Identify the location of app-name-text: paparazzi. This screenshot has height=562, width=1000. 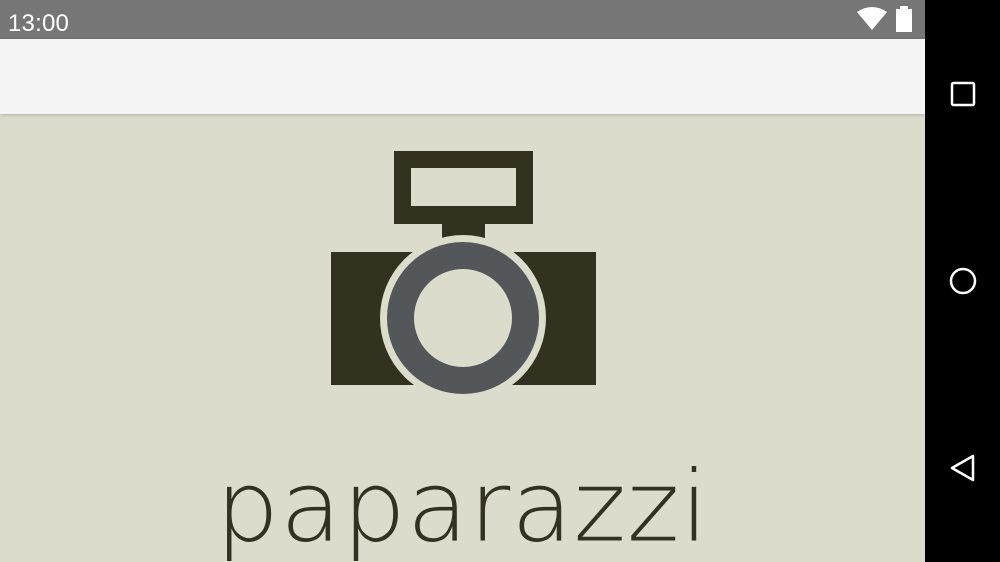
(462, 505).